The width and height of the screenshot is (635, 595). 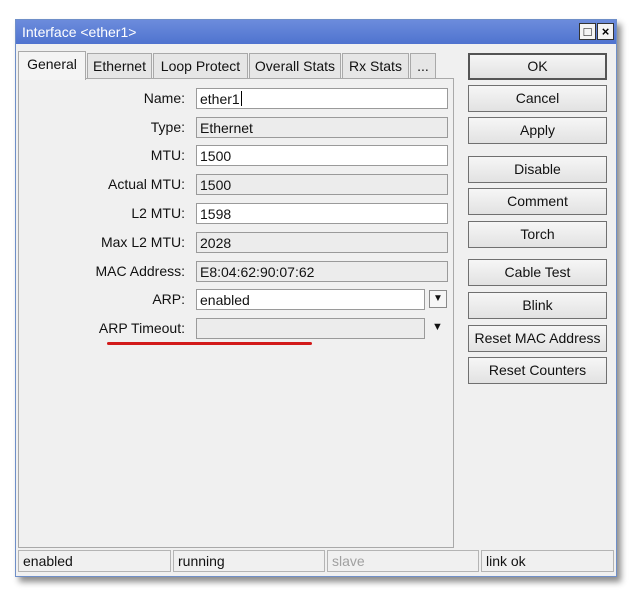 What do you see at coordinates (537, 305) in the screenshot?
I see `blink-button: Blink` at bounding box center [537, 305].